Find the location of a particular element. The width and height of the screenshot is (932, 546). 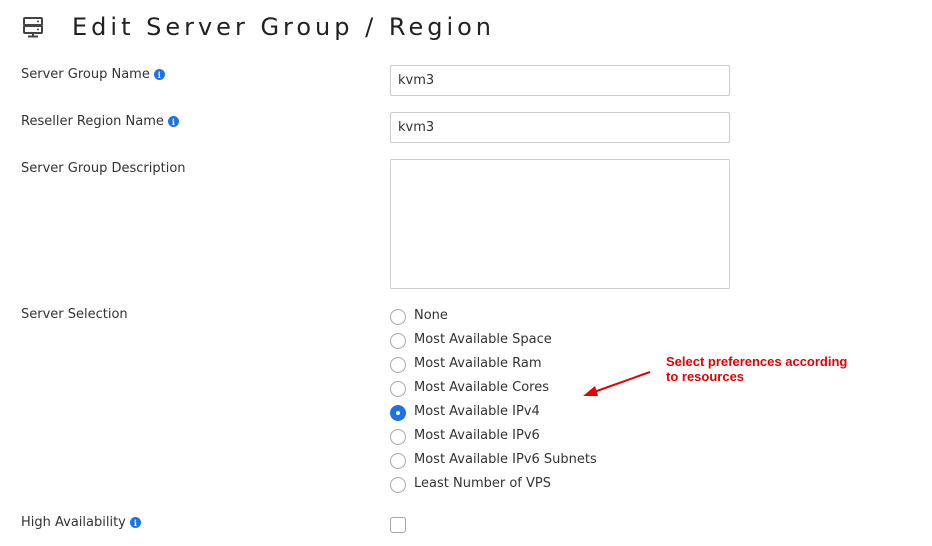

reseller-region-name-label: Reseller Region Name i is located at coordinates (100, 121).